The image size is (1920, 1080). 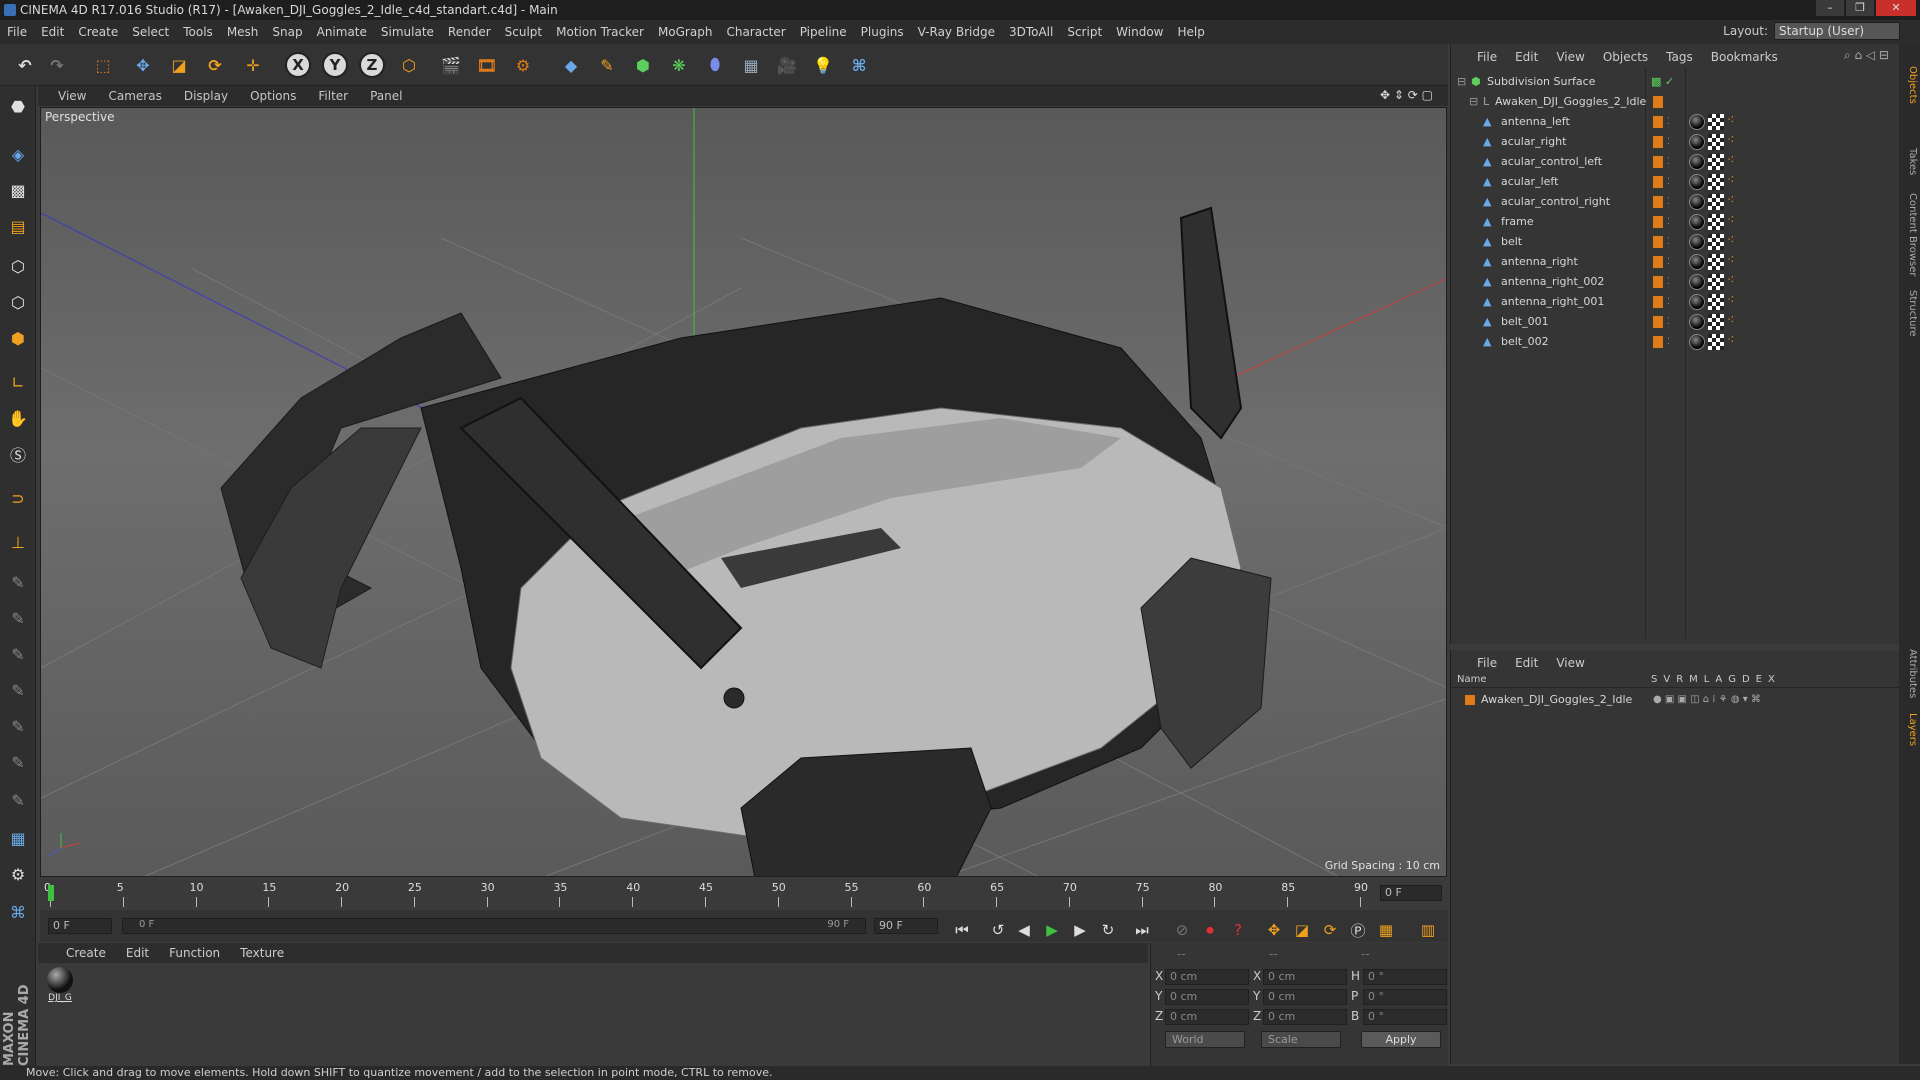 What do you see at coordinates (744, 893) in the screenshot?
I see `timeline-ruler: 051015202530354045505560657075808590 0 F` at bounding box center [744, 893].